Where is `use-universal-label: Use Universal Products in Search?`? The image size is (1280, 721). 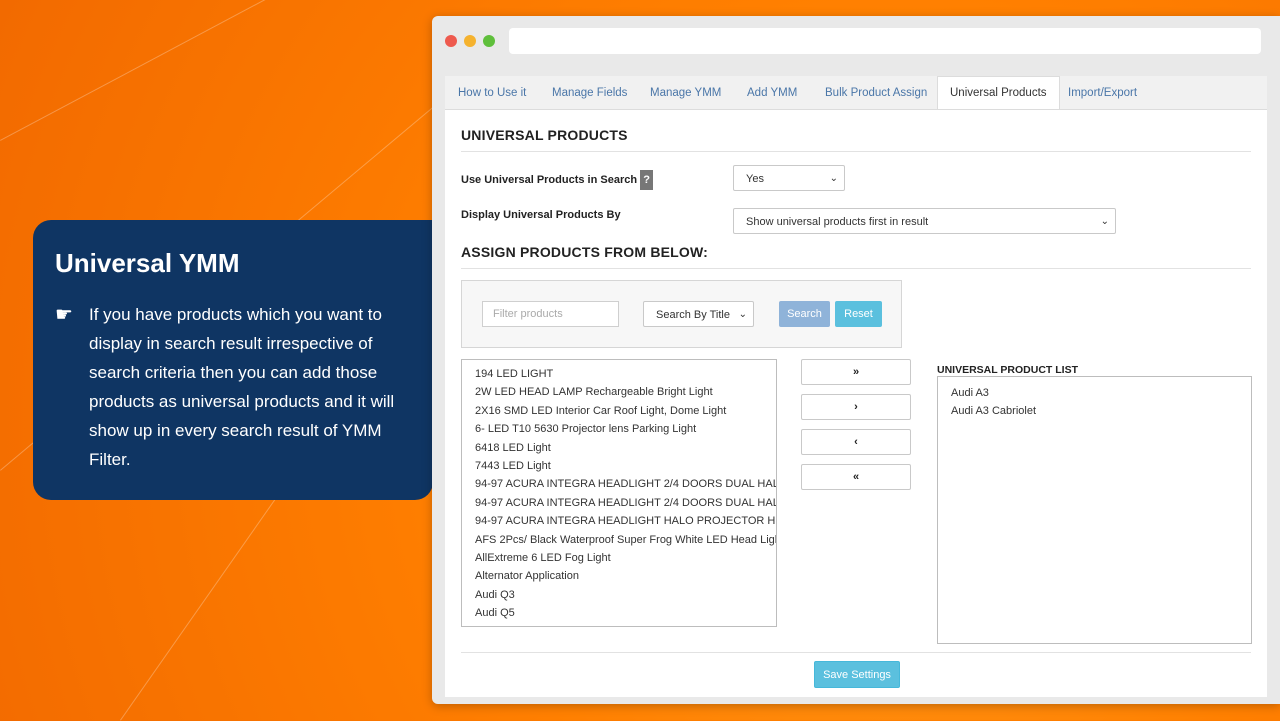 use-universal-label: Use Universal Products in Search? is located at coordinates (557, 180).